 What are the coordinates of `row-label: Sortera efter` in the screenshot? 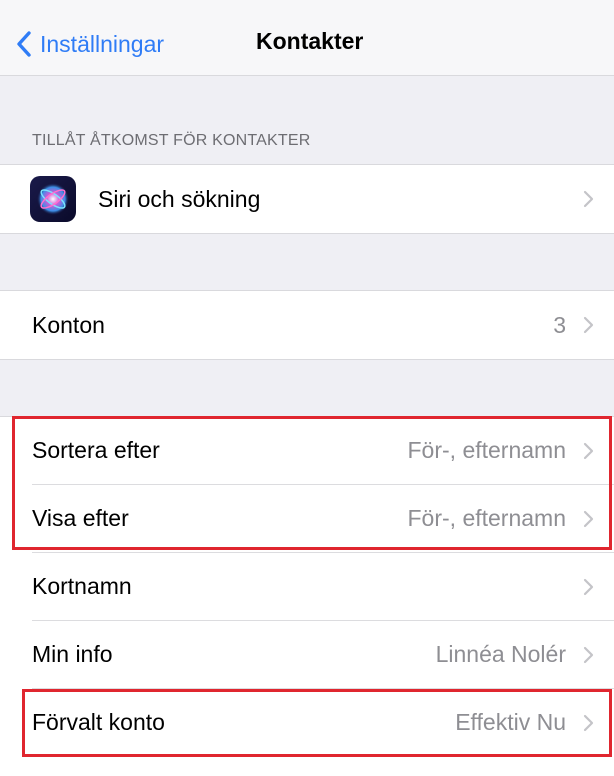 It's located at (96, 450).